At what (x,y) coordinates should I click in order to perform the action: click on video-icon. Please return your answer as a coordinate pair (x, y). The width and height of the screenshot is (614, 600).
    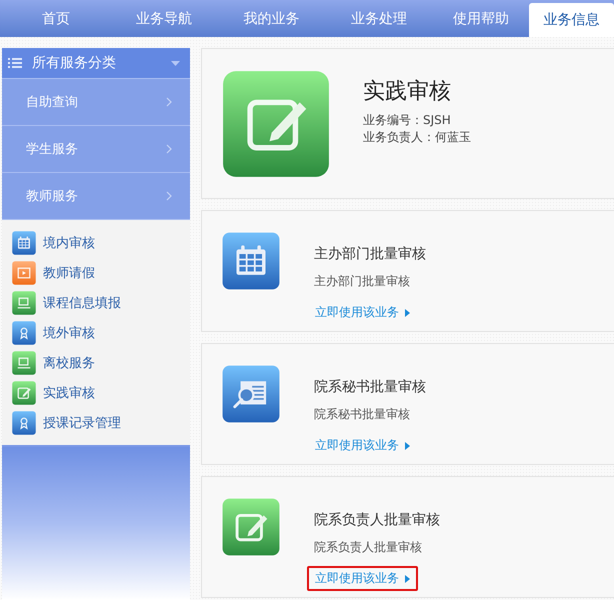
    Looking at the image, I should click on (24, 272).